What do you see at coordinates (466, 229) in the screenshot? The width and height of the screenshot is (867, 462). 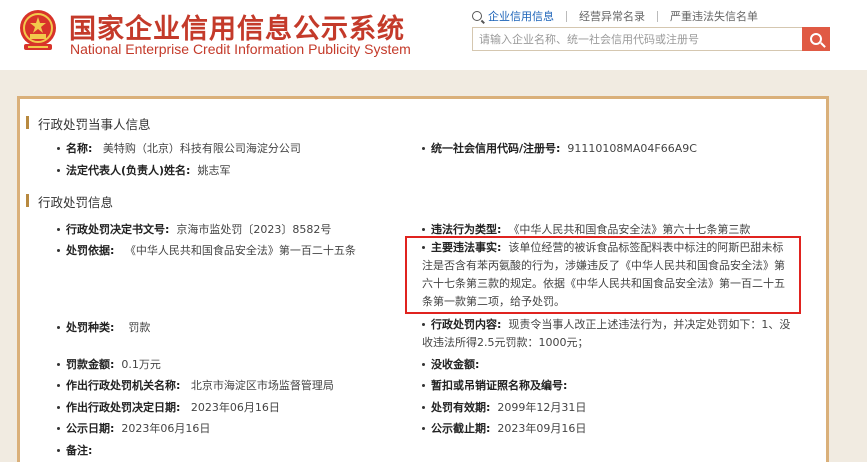 I see `field-label: 违法行为类型:` at bounding box center [466, 229].